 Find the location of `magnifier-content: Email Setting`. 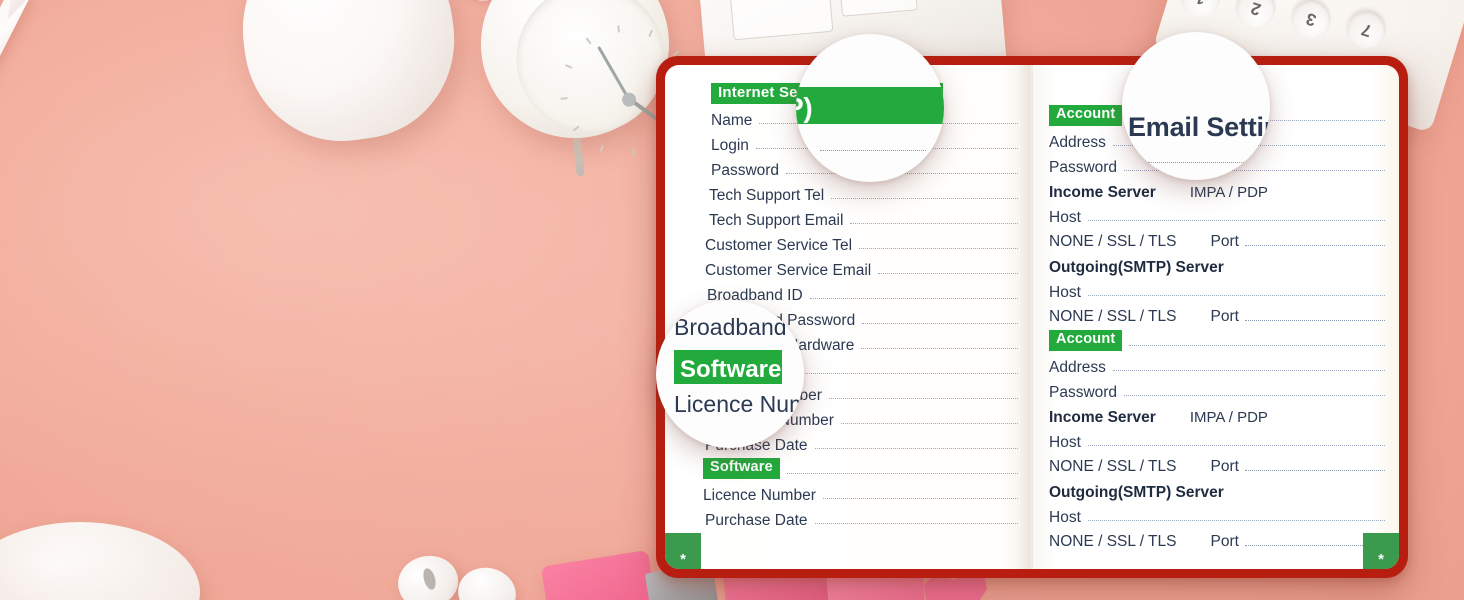

magnifier-content: Email Setting is located at coordinates (1196, 106).